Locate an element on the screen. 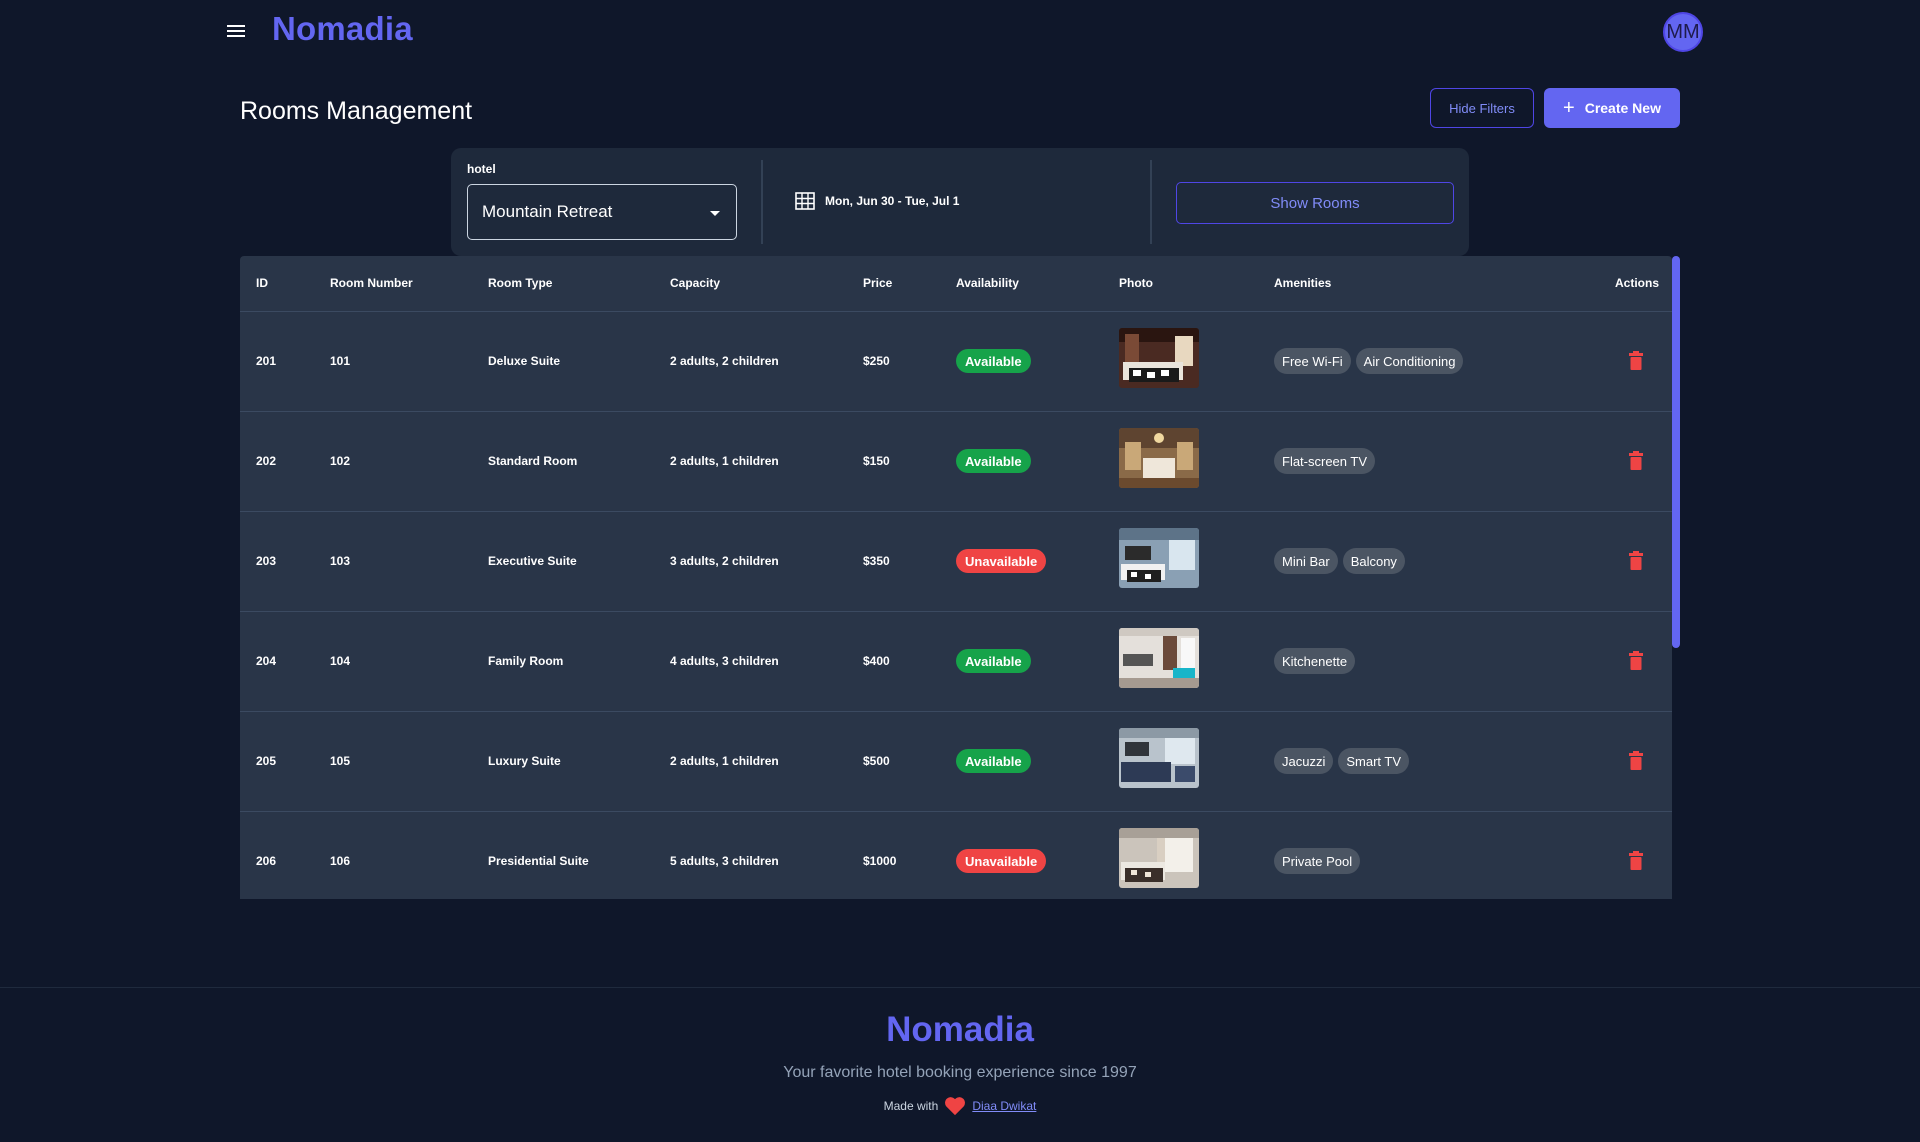  amenities-list: Flat-screen TV is located at coordinates (1325, 461).